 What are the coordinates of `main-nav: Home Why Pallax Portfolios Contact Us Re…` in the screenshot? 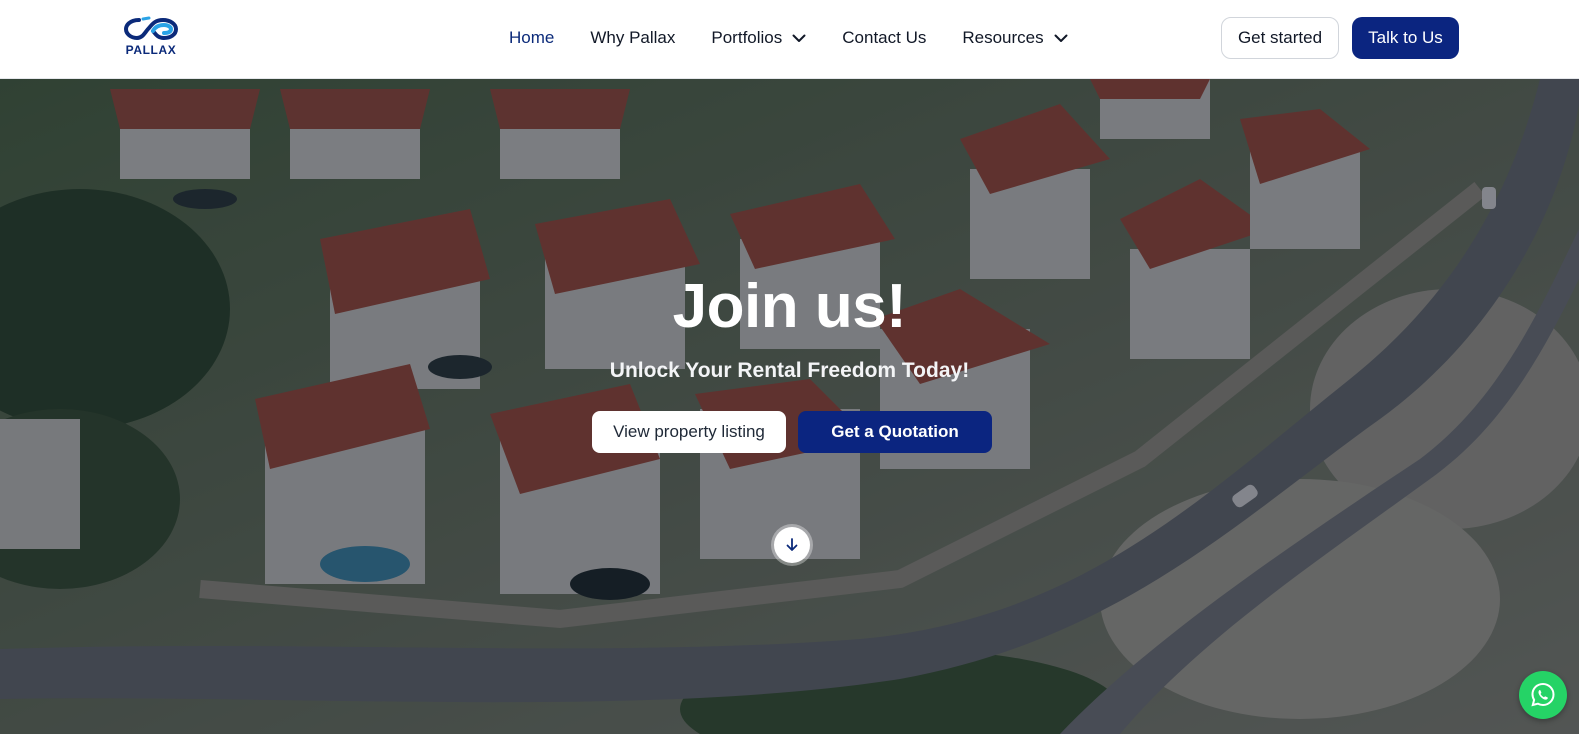 It's located at (806, 38).